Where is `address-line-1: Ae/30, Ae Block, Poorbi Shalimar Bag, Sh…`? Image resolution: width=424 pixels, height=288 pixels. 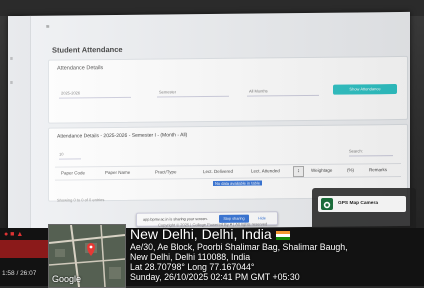
address-line-1: Ae/30, Ae Block, Poorbi Shalimar Bag, Sh… is located at coordinates (239, 247).